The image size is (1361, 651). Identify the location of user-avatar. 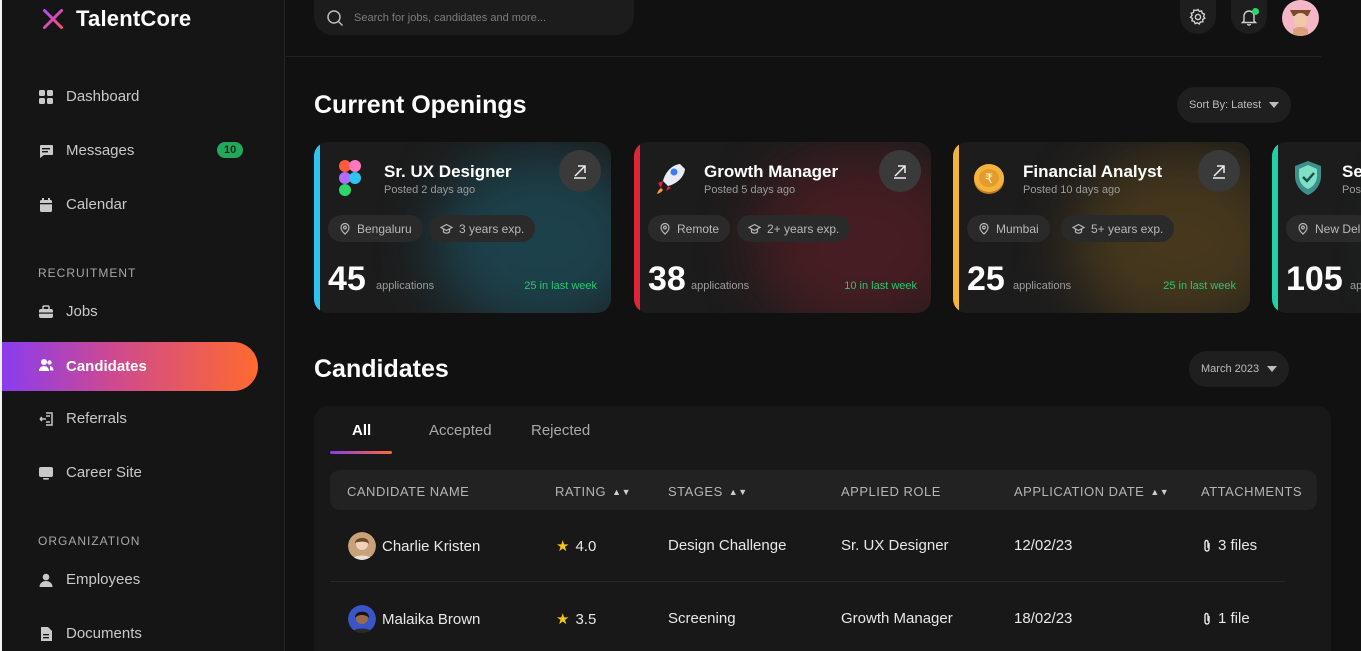
(1300, 18).